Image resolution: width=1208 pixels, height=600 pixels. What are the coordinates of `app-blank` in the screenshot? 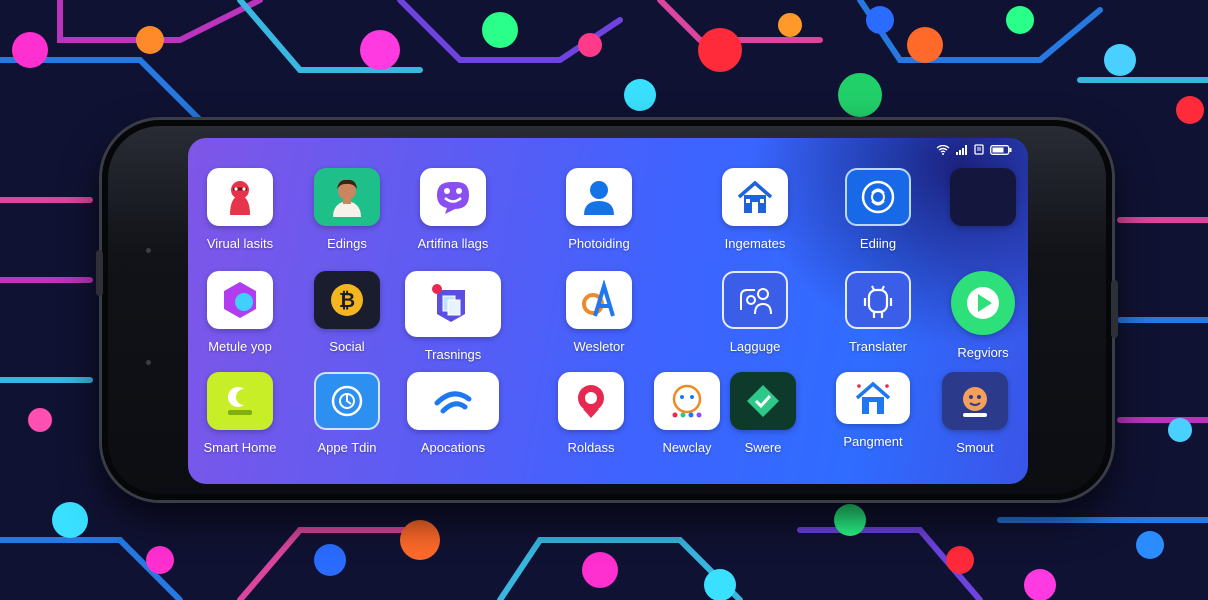 It's located at (978, 202).